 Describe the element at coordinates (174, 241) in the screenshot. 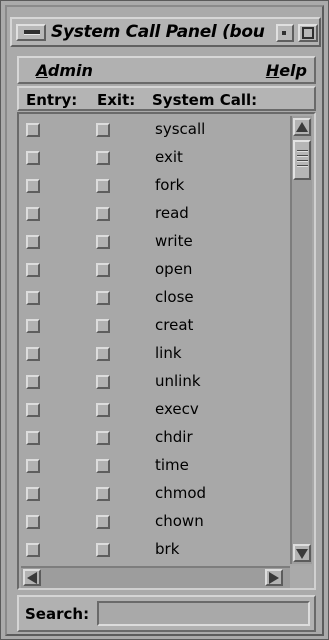

I see `syscall-name: write` at that location.